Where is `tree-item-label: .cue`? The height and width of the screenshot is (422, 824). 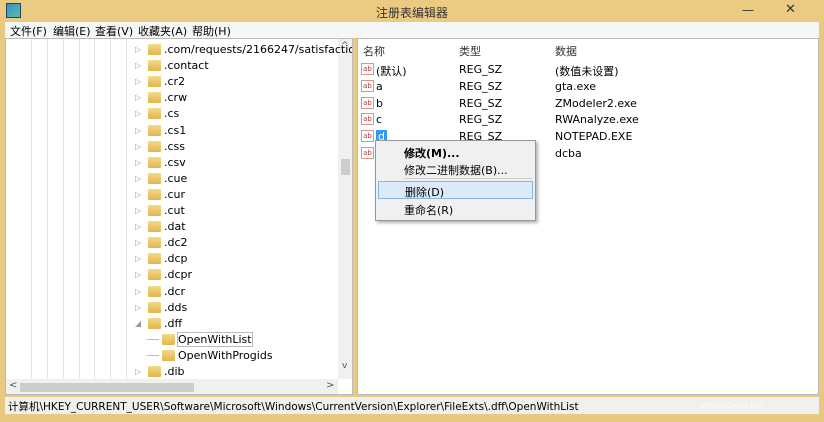 tree-item-label: .cue is located at coordinates (176, 178).